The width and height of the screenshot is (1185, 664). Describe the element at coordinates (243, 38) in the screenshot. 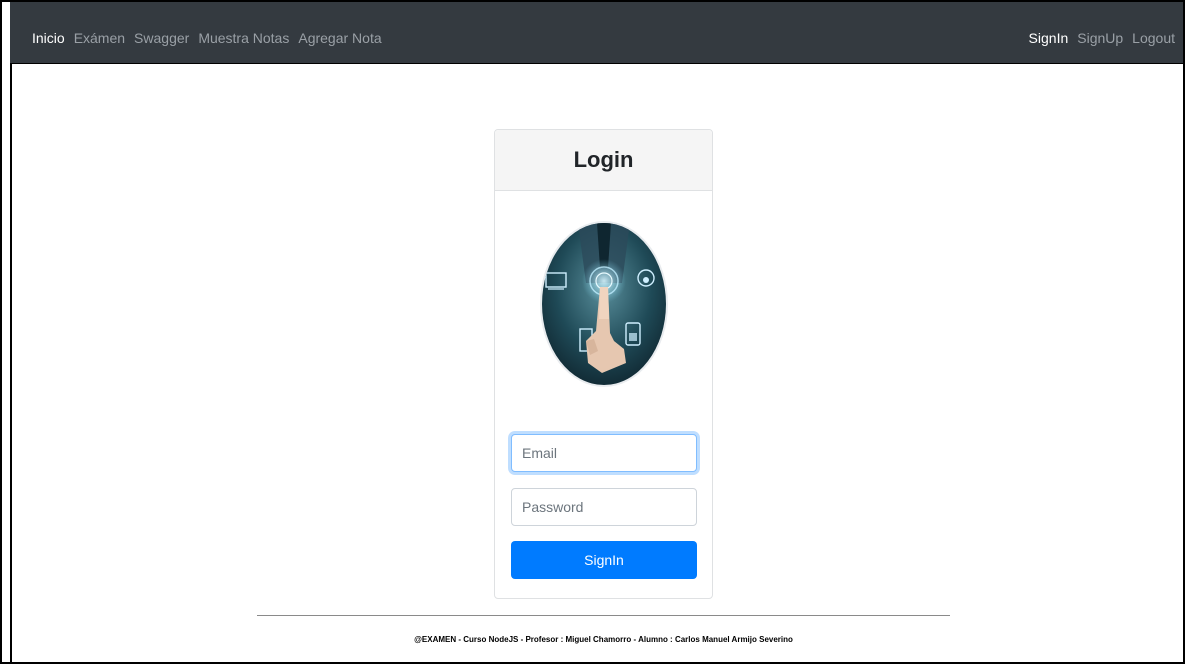

I see `nav-link-muestra-notas: Muestra Notas` at that location.